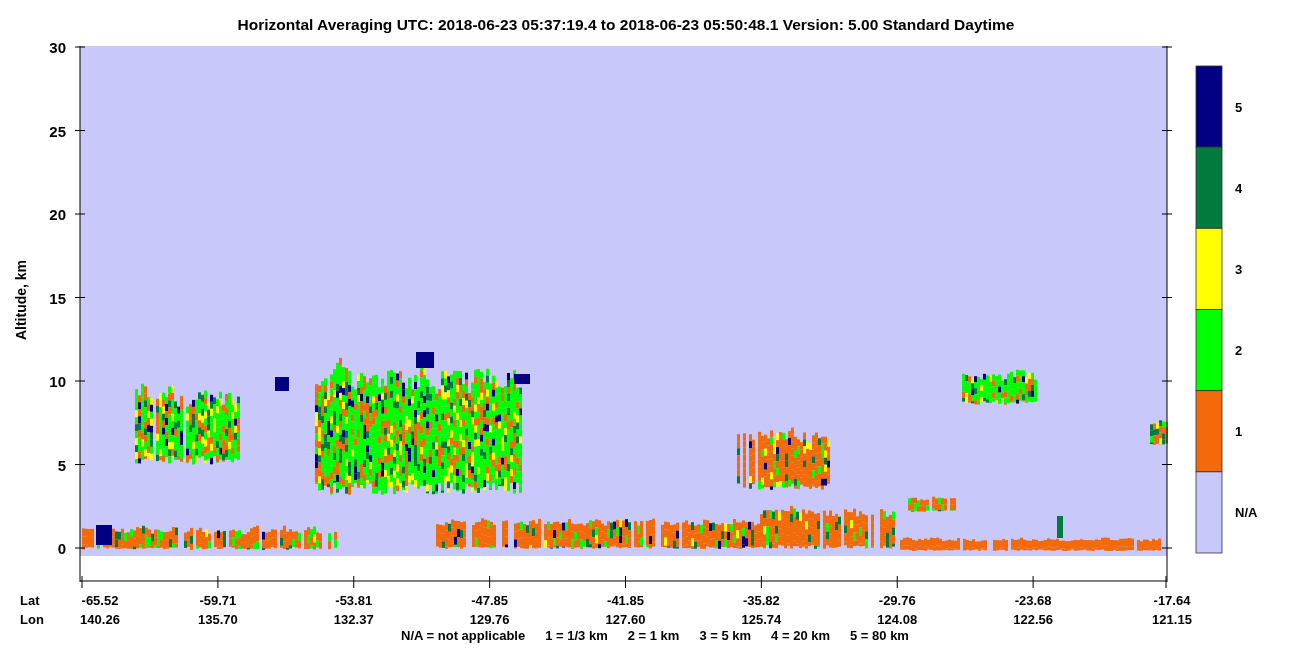 The image size is (1300, 667). I want to click on latitude-label: -41.85, so click(625, 600).